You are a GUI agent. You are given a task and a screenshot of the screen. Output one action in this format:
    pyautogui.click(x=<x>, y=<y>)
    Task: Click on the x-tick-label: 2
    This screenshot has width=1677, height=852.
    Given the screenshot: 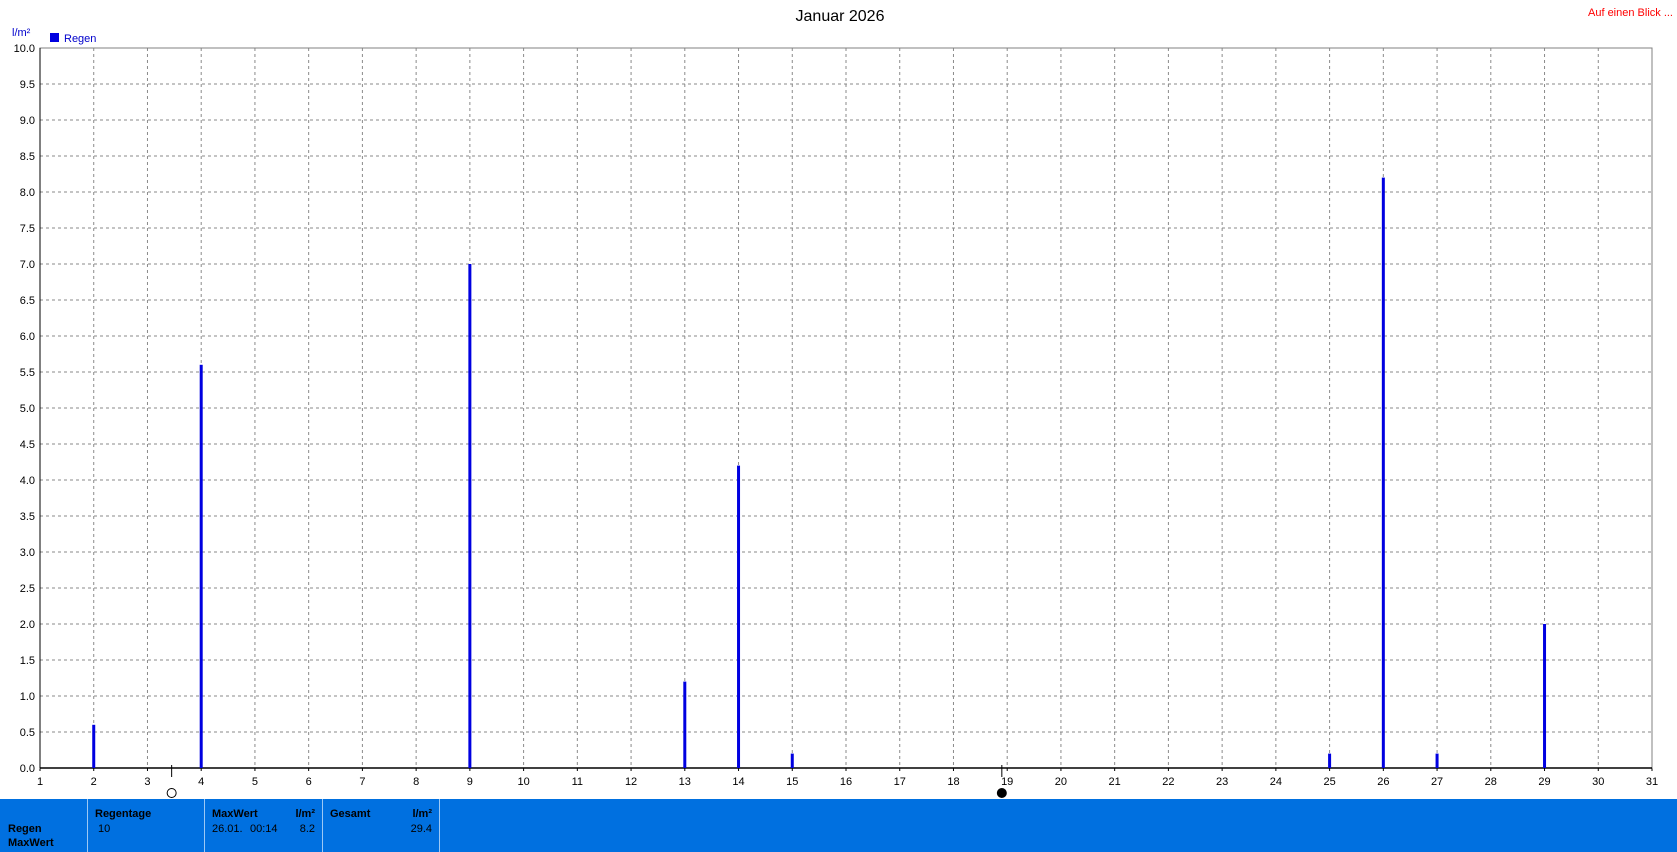 What is the action you would take?
    pyautogui.click(x=94, y=782)
    